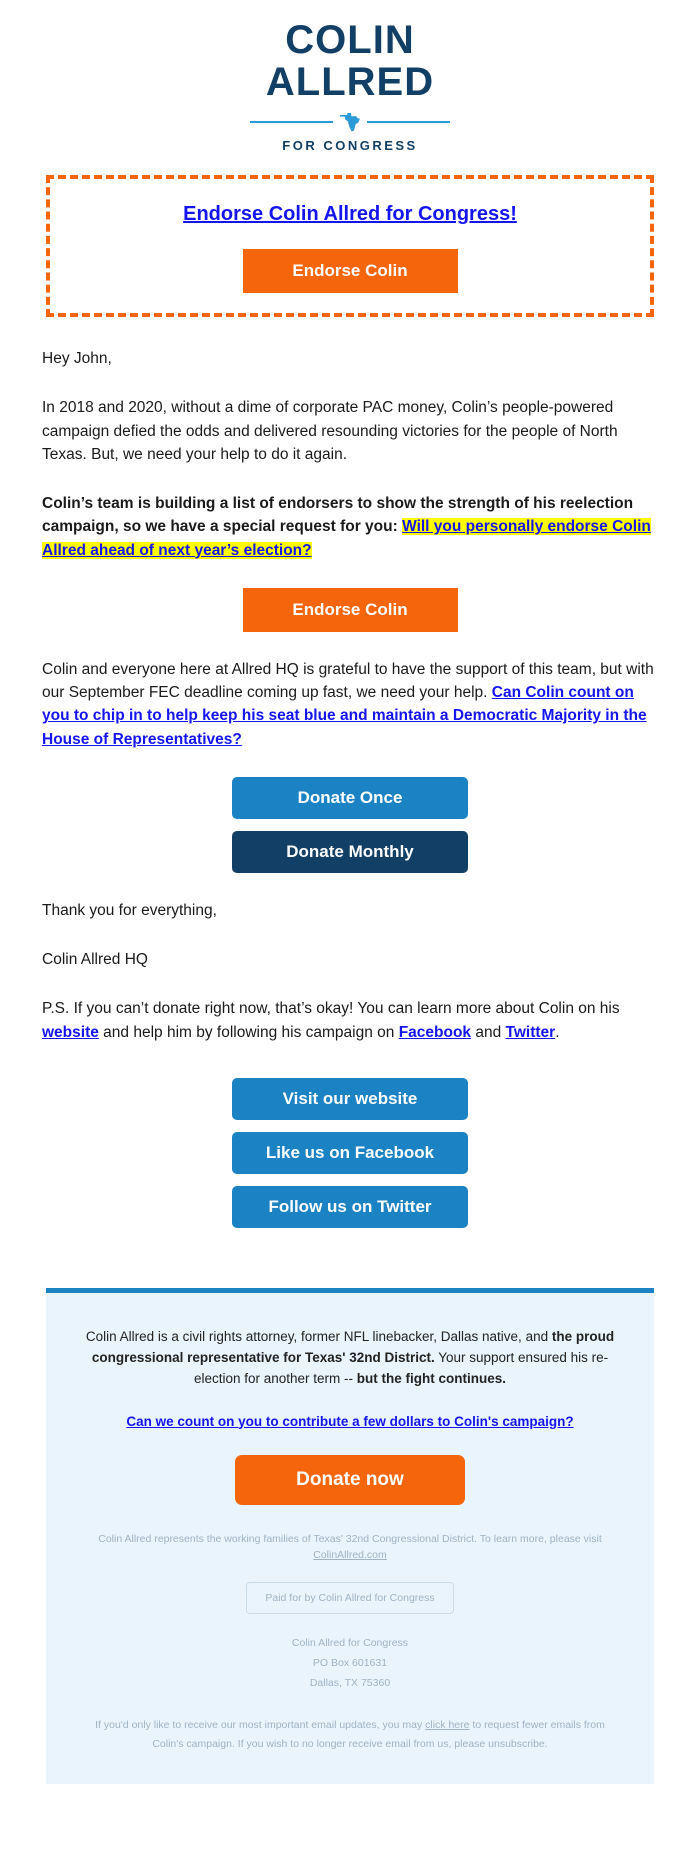 This screenshot has height=1852, width=700. What do you see at coordinates (531, 1032) in the screenshot?
I see `twitter-link: Twitter` at bounding box center [531, 1032].